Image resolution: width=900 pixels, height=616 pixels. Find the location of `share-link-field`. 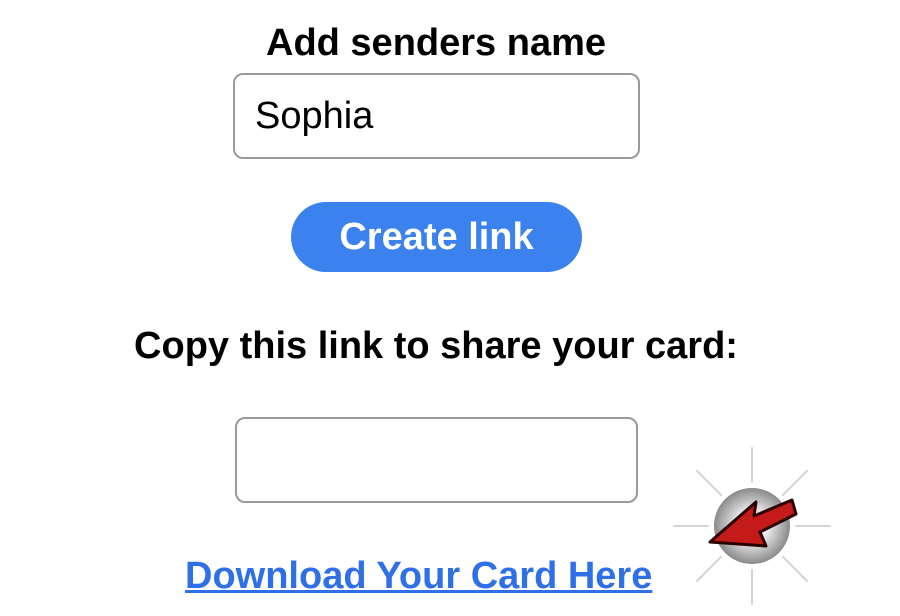

share-link-field is located at coordinates (436, 460).